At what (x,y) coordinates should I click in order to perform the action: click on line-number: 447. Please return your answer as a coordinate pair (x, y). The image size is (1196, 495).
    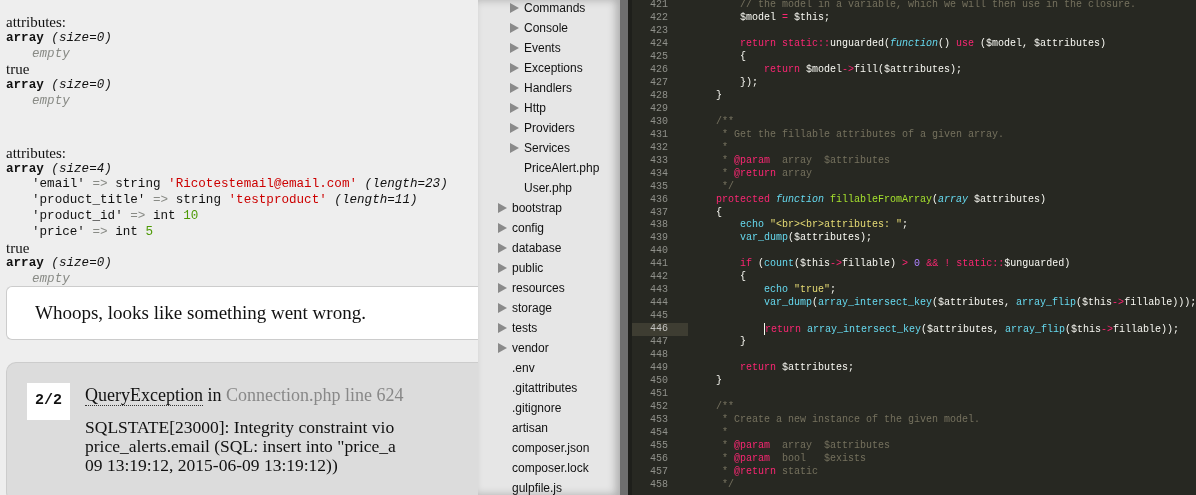
    Looking at the image, I should click on (659, 343).